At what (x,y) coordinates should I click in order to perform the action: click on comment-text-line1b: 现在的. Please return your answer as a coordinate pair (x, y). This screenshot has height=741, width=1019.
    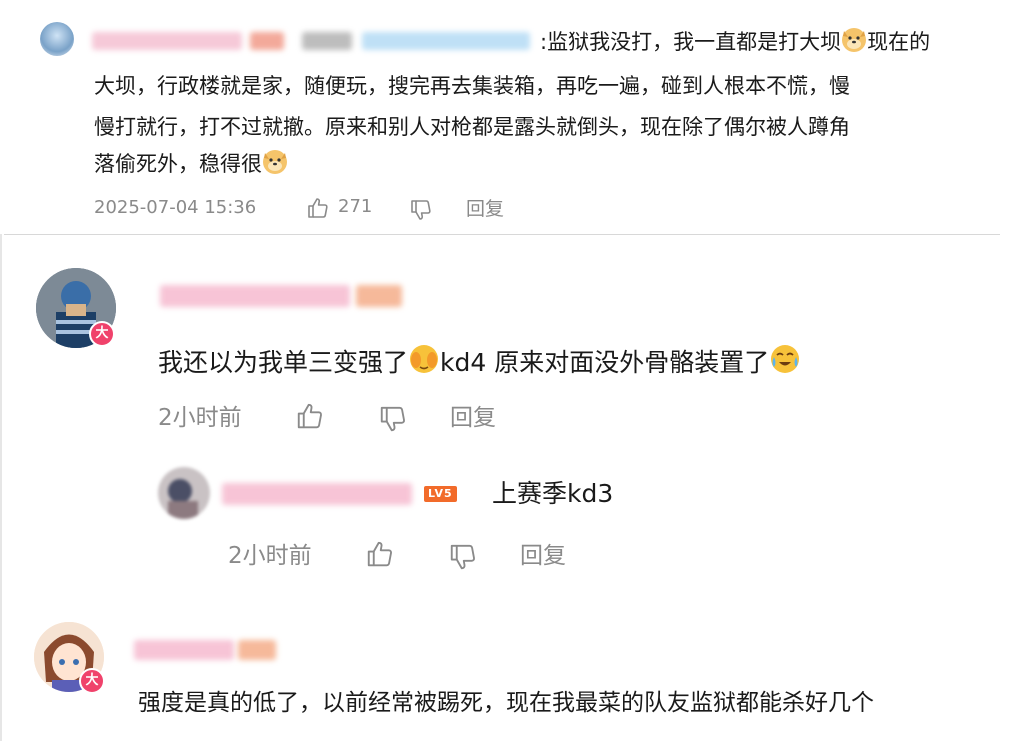
    Looking at the image, I should click on (899, 42).